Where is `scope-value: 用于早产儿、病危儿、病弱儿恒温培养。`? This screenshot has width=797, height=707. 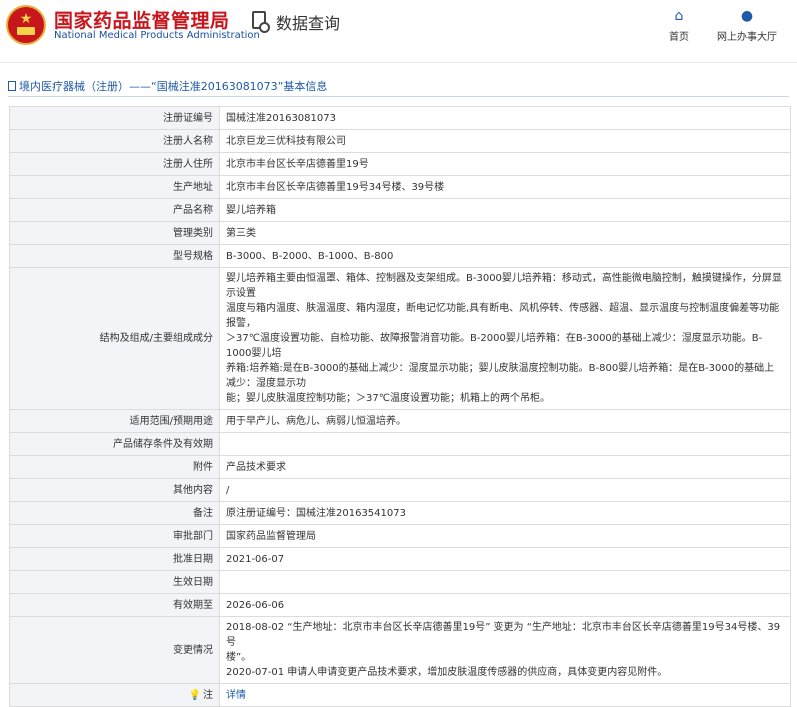 scope-value: 用于早产儿、病危儿、病弱儿恒温培养。 is located at coordinates (505, 421).